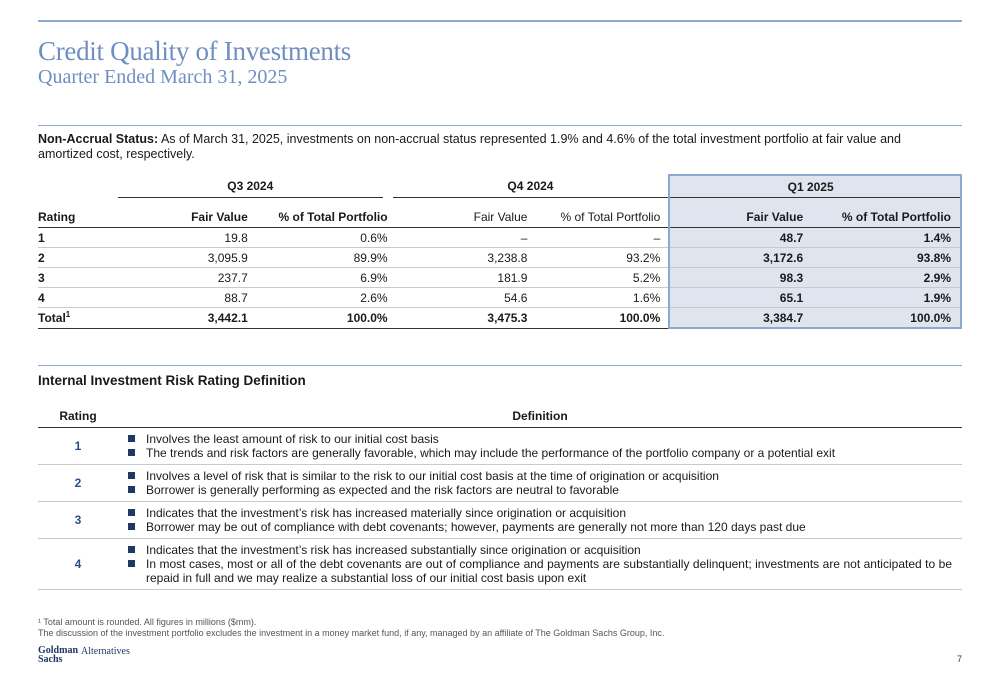  Describe the element at coordinates (882, 237) in the screenshot. I see `q1-pct-cell: 1.4%` at that location.